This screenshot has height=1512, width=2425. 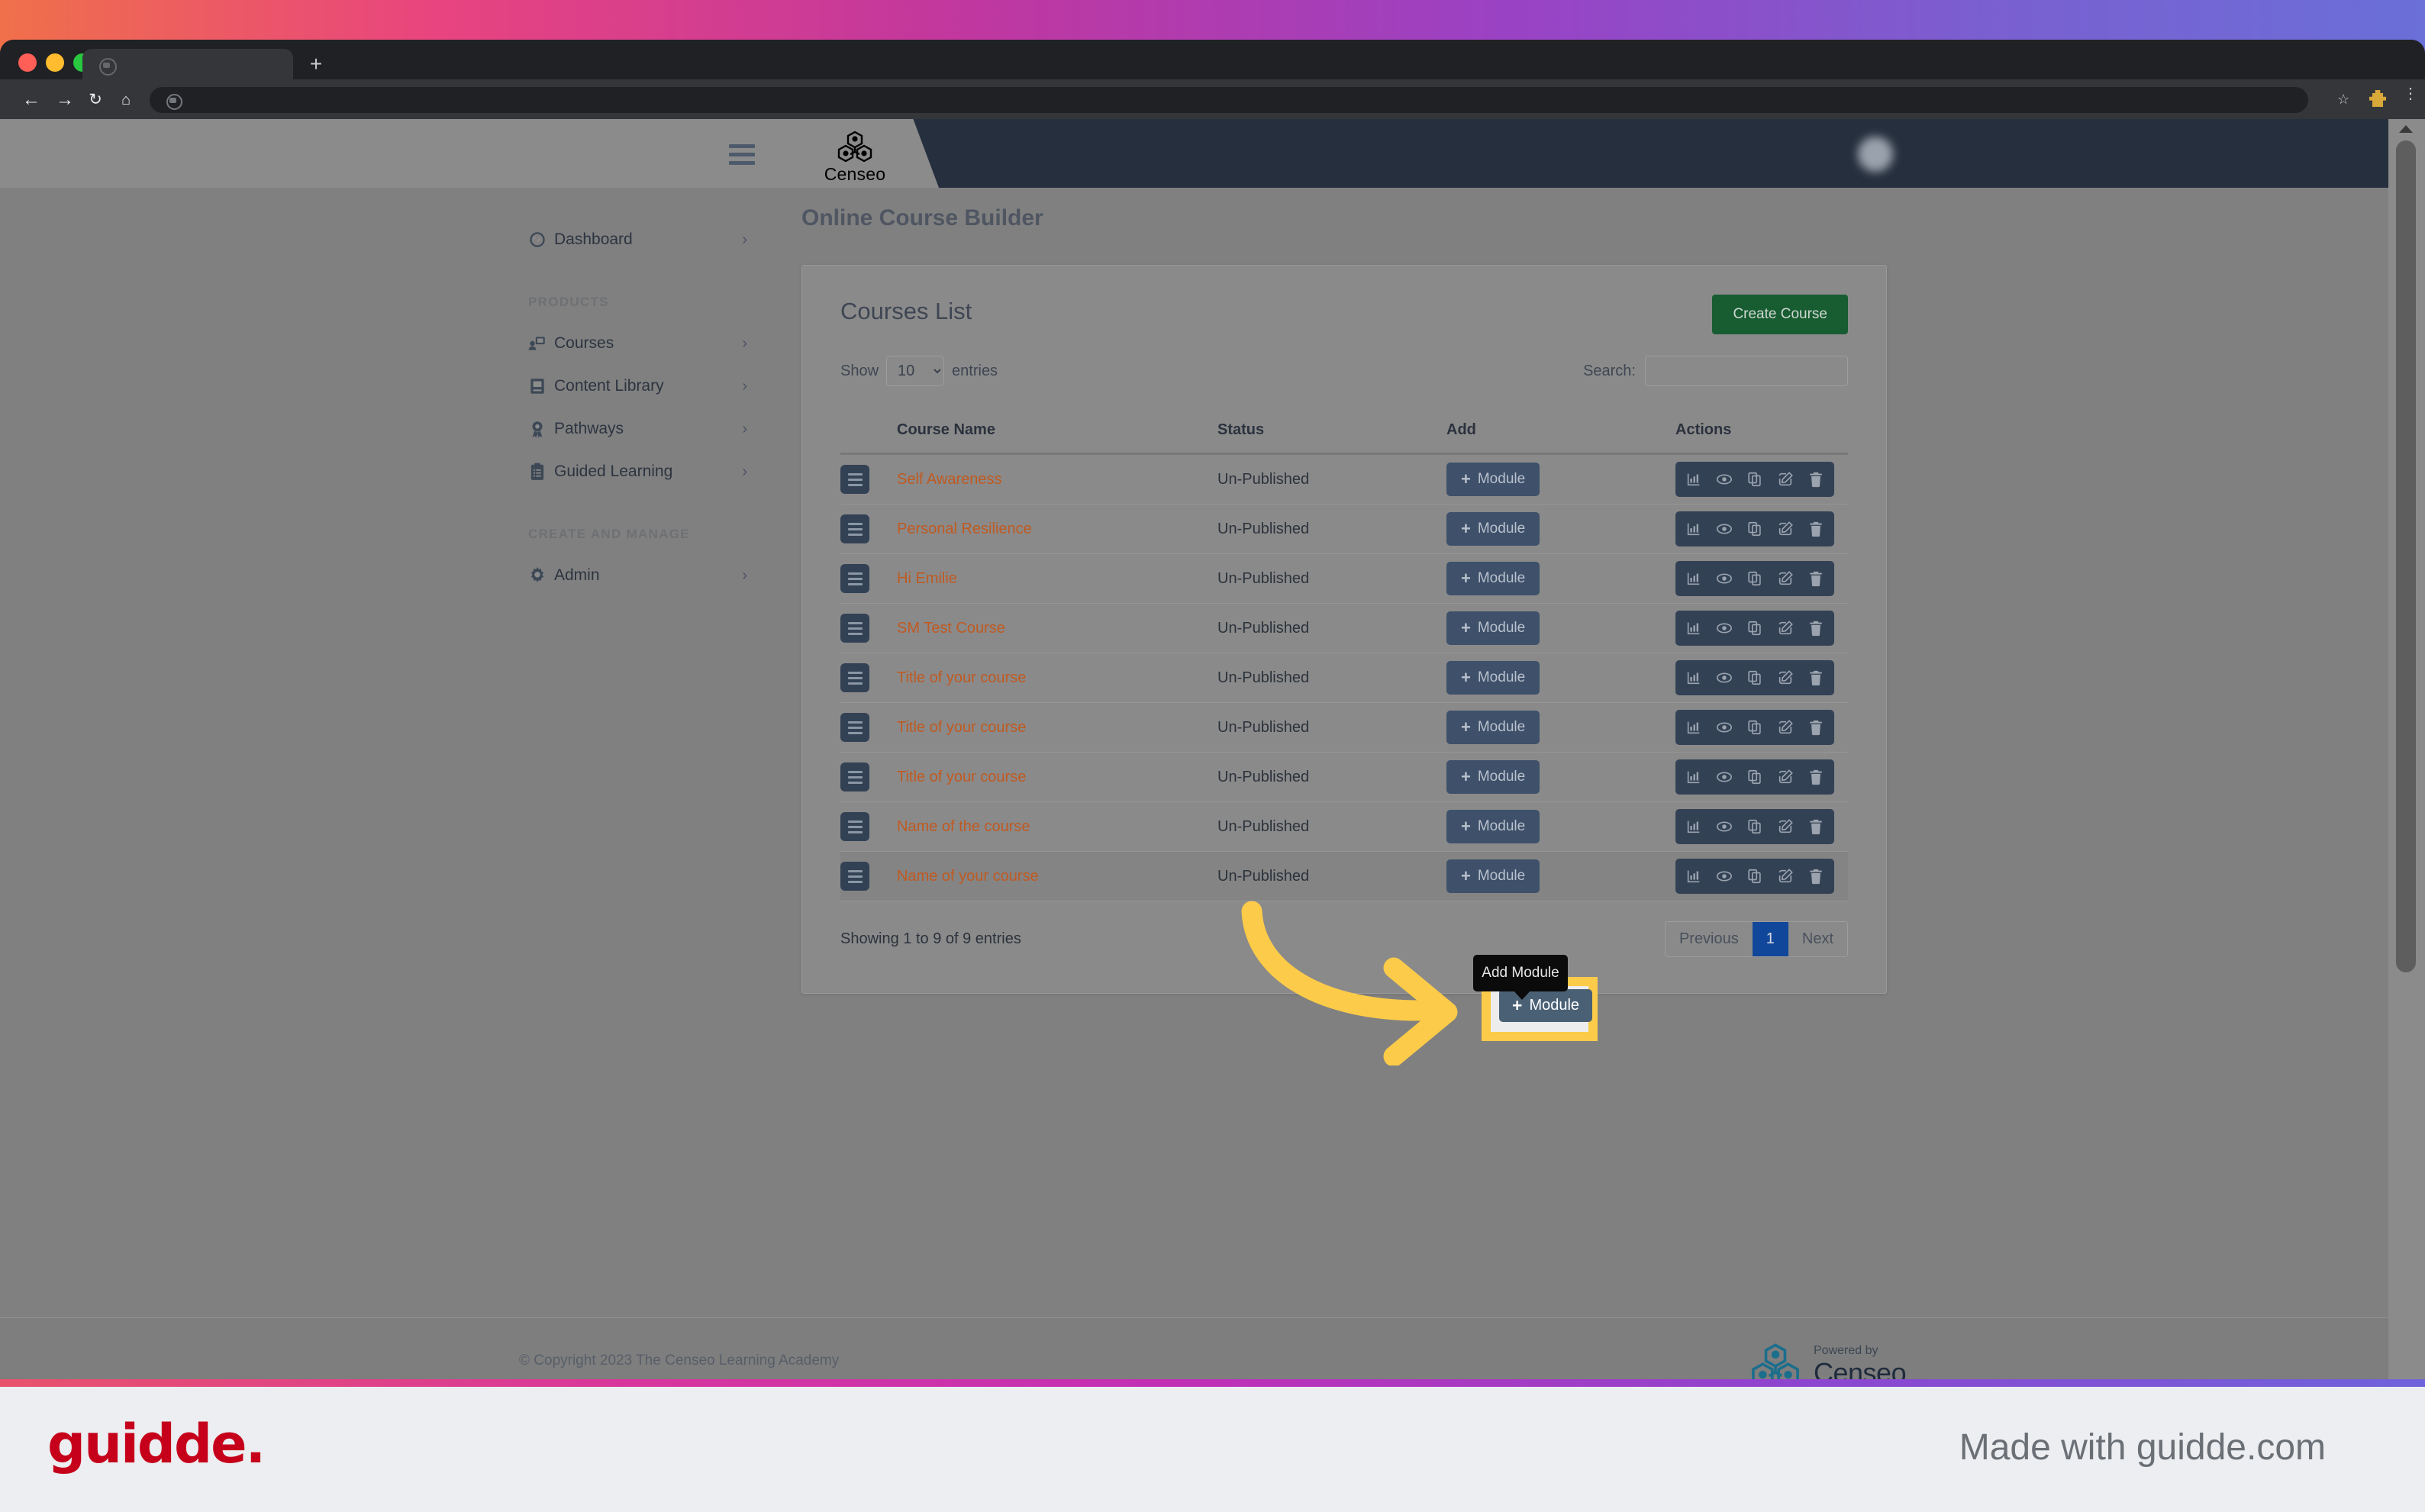 What do you see at coordinates (1331, 433) in the screenshot?
I see `col-header-status: Status` at bounding box center [1331, 433].